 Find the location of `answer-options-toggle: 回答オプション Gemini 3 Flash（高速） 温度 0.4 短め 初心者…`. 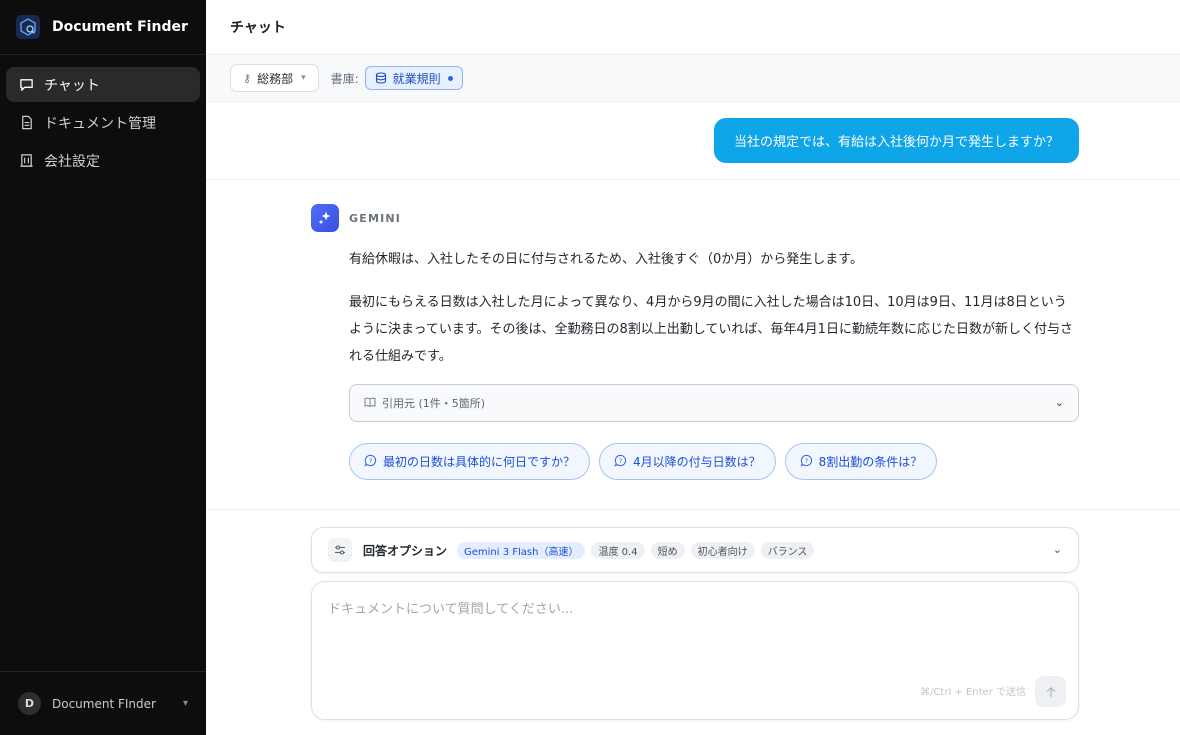

answer-options-toggle: 回答オプション Gemini 3 Flash（高速） 温度 0.4 短め 初心者… is located at coordinates (695, 550).